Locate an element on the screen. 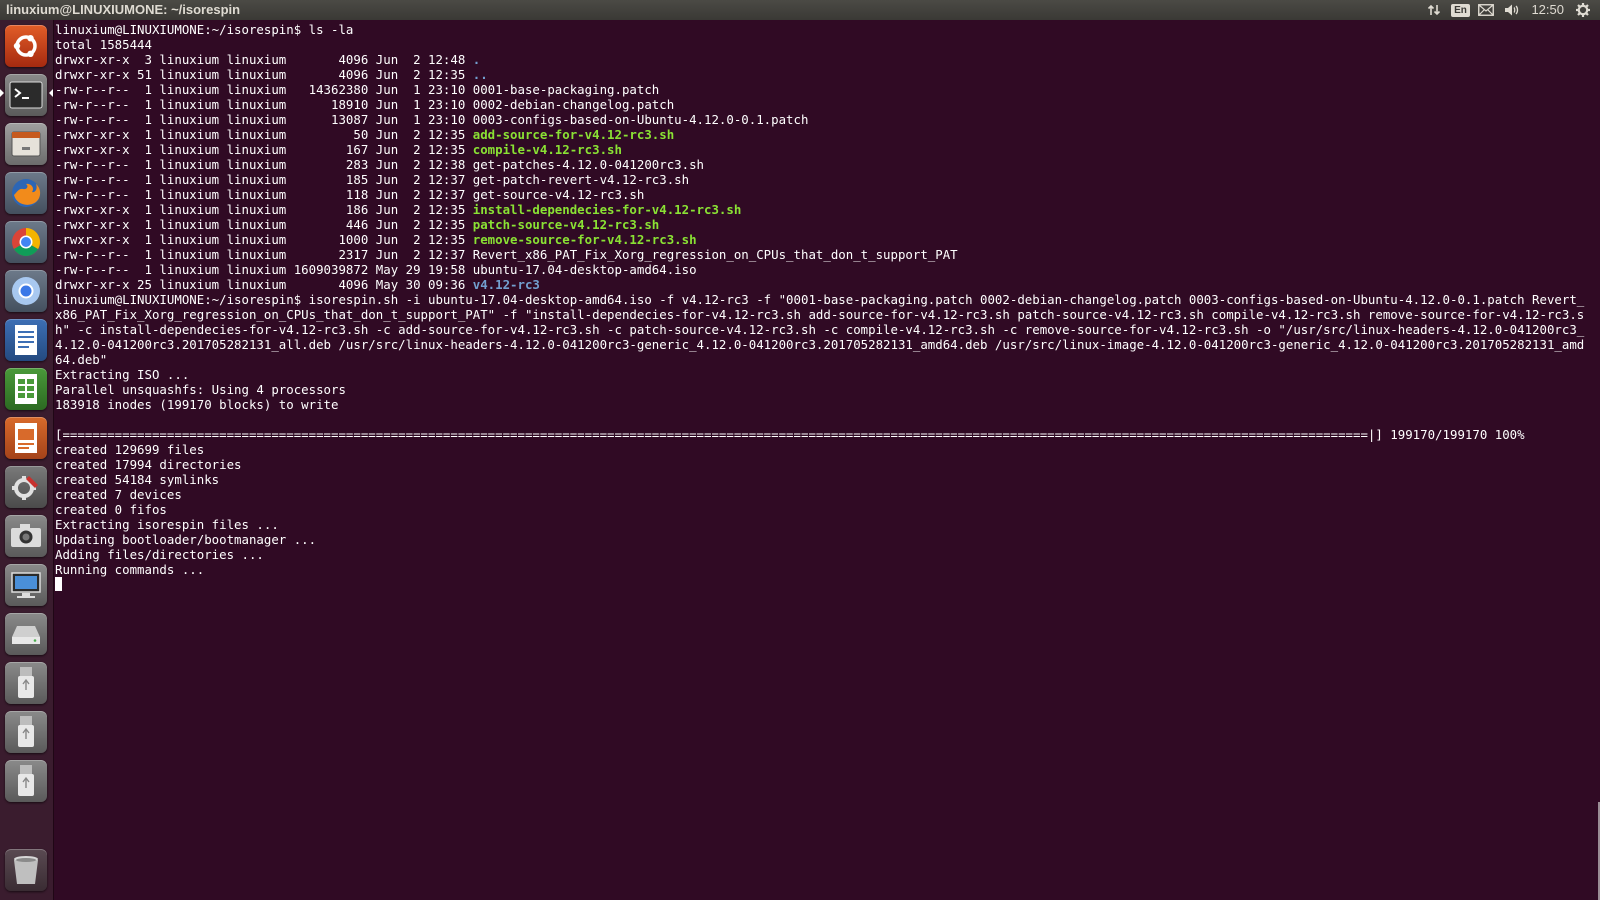  executable-file-name: compile-v4.12-rc3.sh is located at coordinates (547, 149).